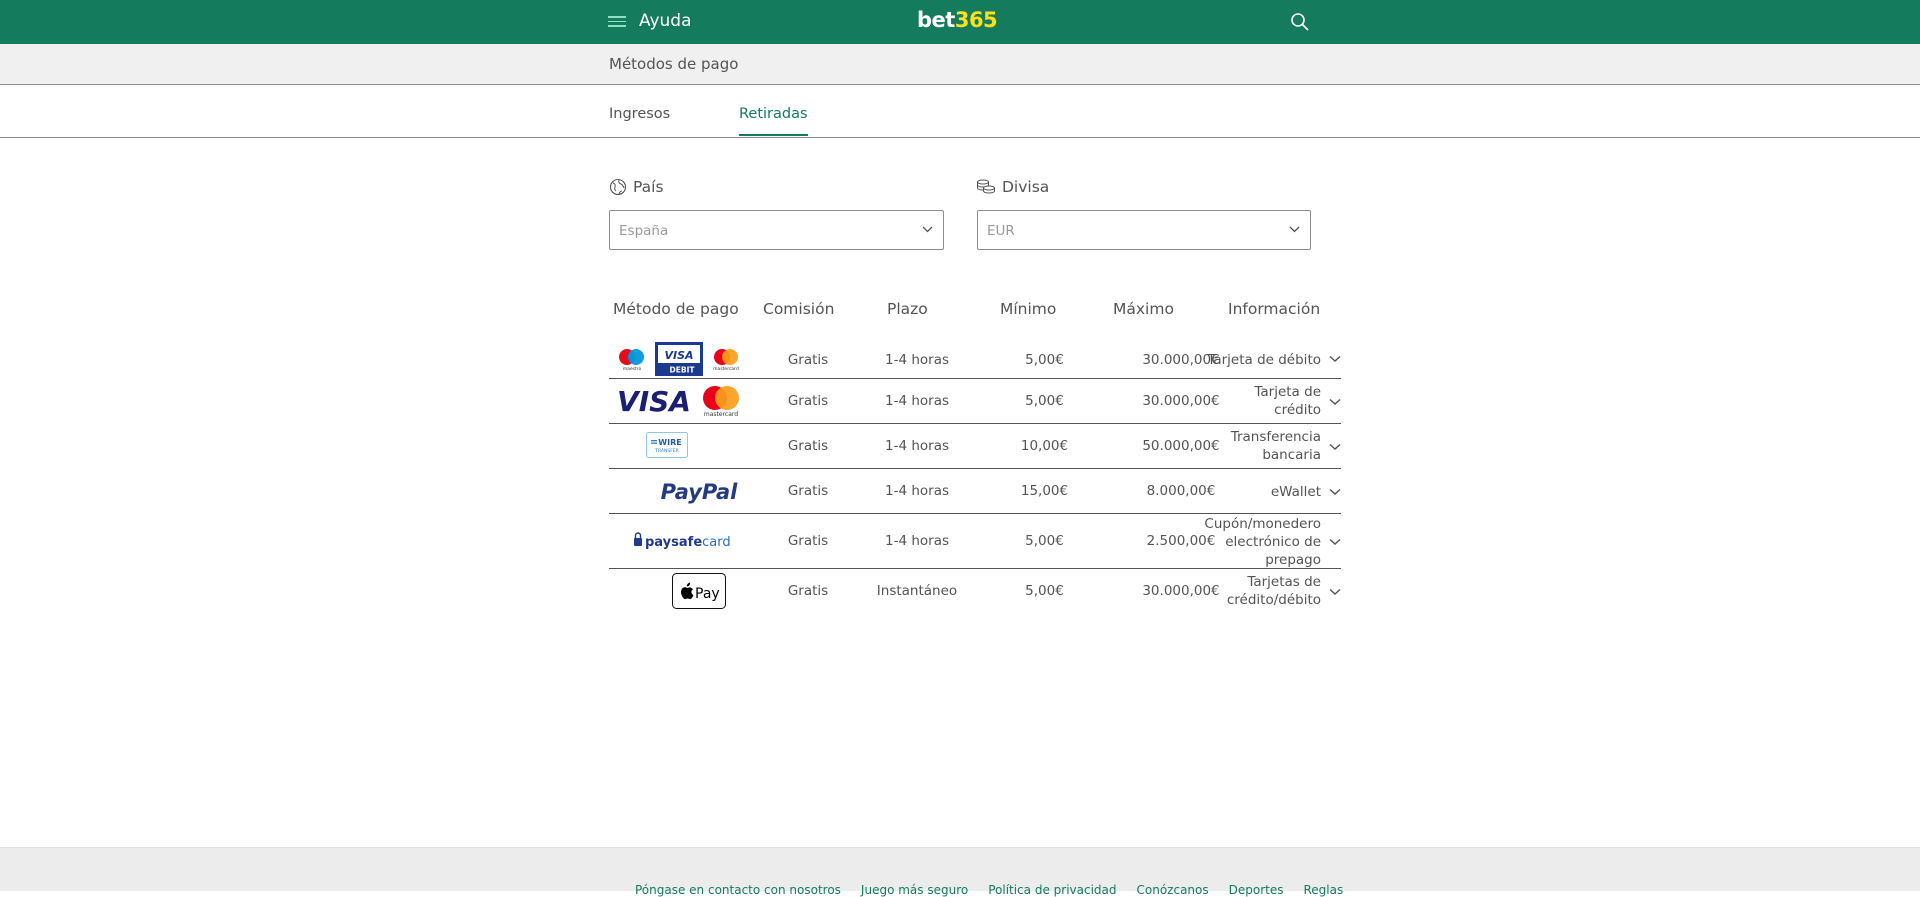  I want to click on svg-text: TRANSFER, so click(666, 451).